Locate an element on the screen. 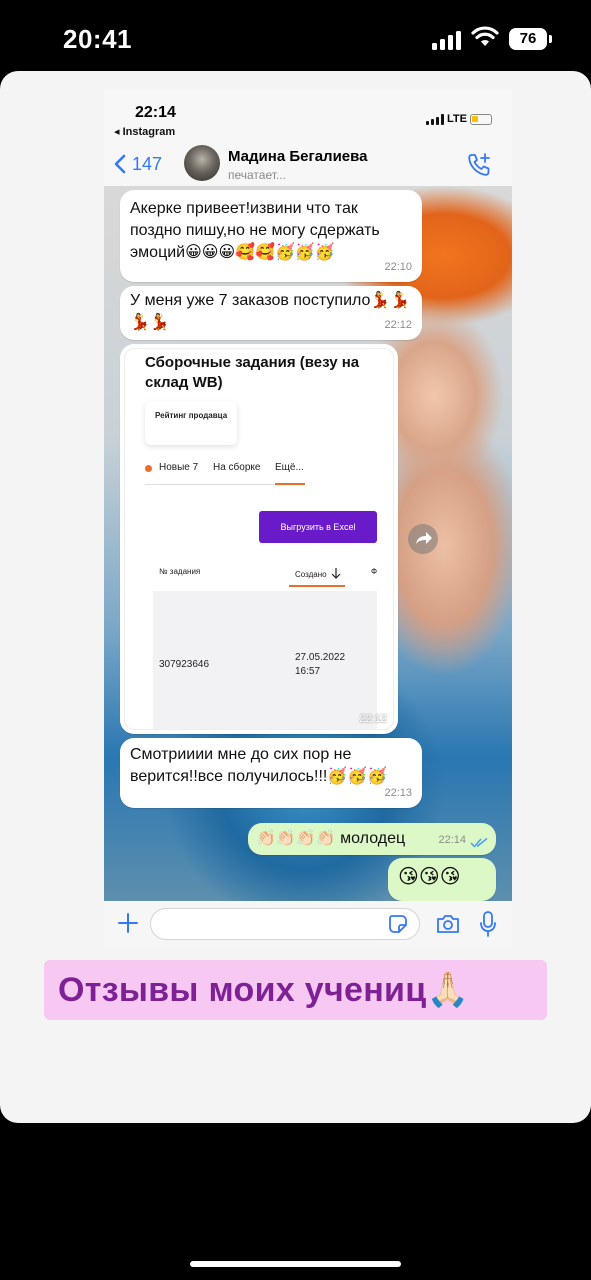 Image resolution: width=591 pixels, height=1280 pixels. outgoing-message-bubble: 👏🏻👏🏻👏🏻👏🏻 молодец 22:14 is located at coordinates (372, 839).